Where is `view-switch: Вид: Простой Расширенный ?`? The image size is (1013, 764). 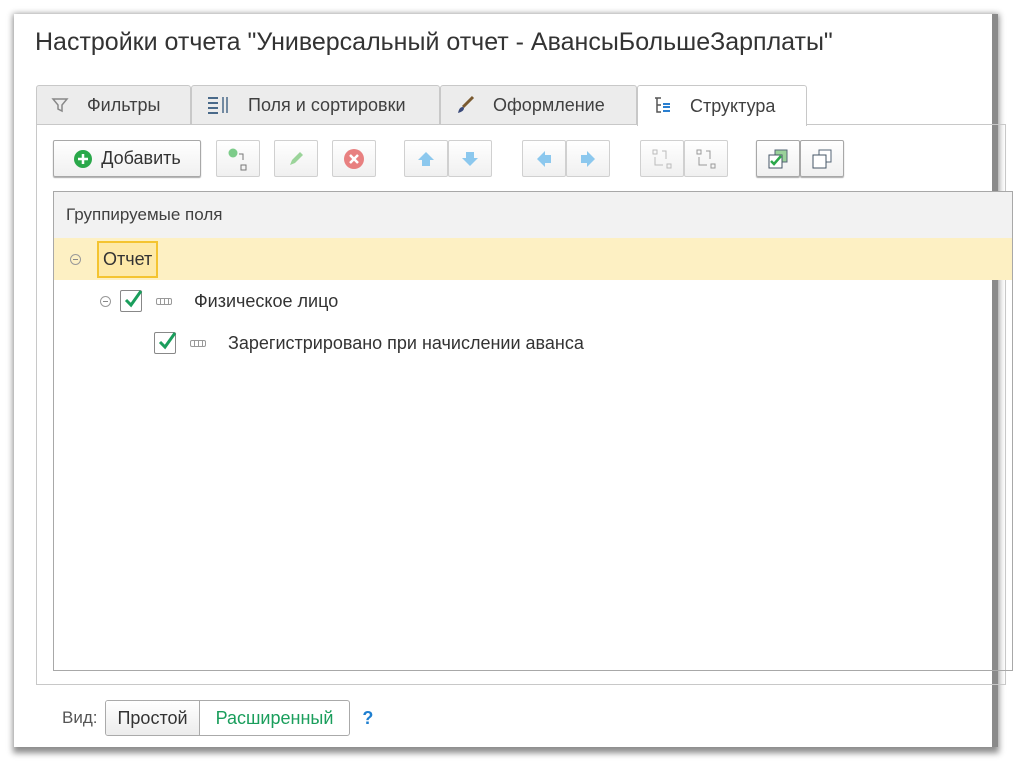
view-switch: Вид: Простой Расширенный ? is located at coordinates (217, 718).